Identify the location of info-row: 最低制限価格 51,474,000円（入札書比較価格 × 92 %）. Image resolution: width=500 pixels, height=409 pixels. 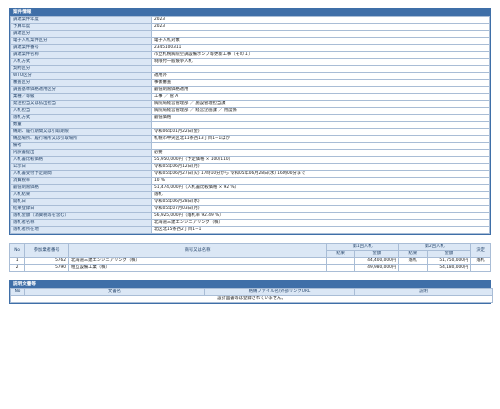
(250, 188).